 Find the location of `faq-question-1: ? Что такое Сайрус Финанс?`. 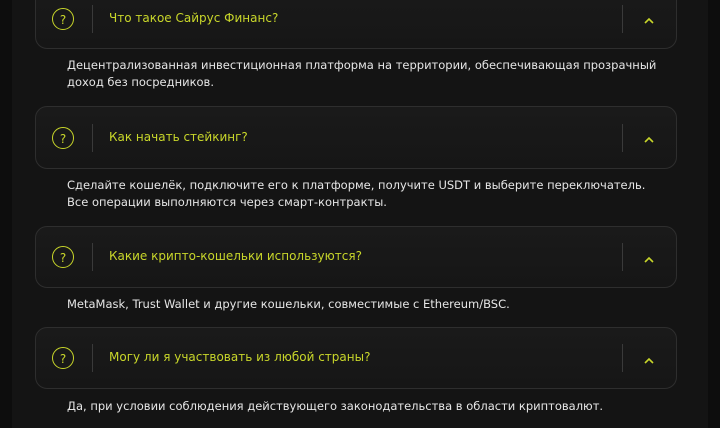

faq-question-1: ? Что такое Сайрус Финанс? is located at coordinates (356, 24).